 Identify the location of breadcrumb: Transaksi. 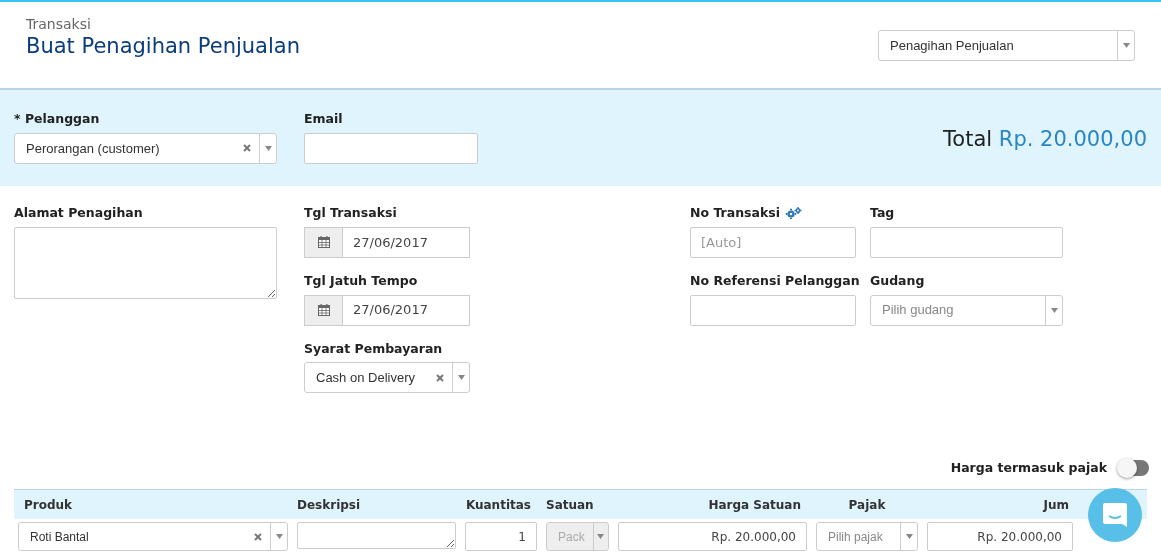
(59, 24).